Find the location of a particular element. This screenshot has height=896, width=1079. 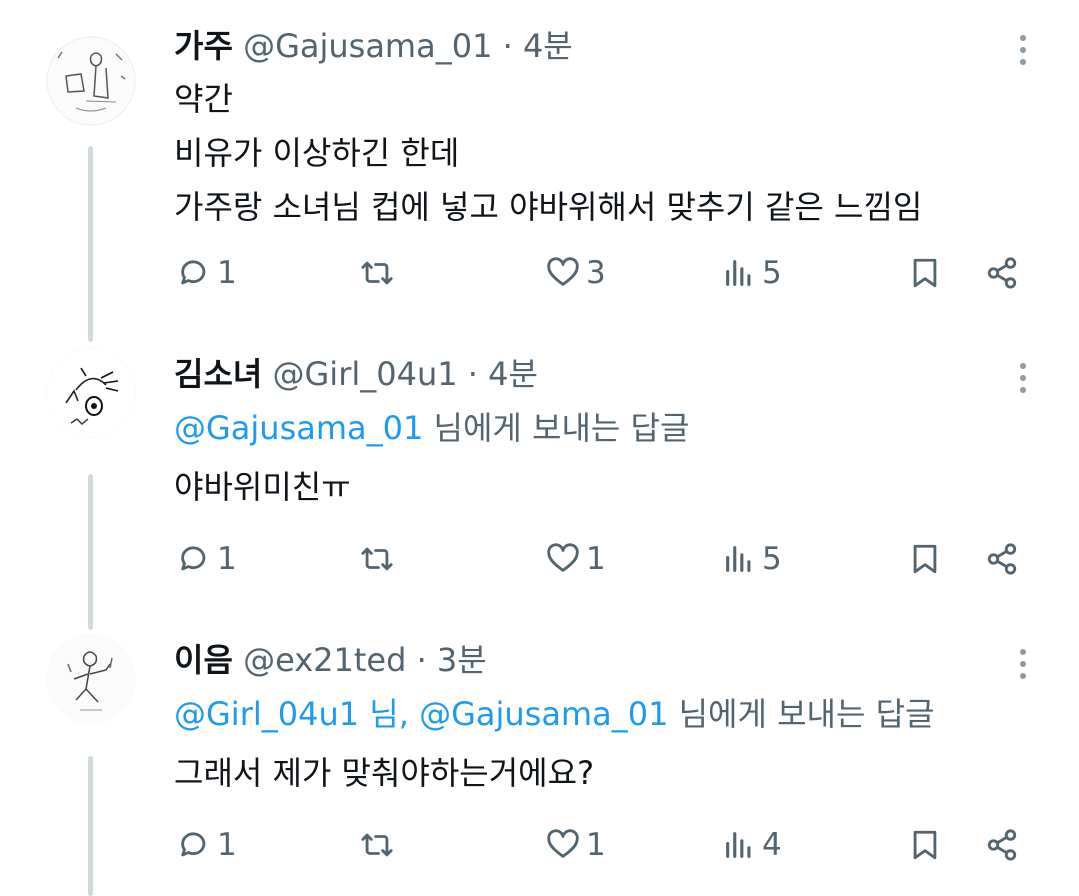

tweet-text-line: 야바위미친ㅠ is located at coordinates (262, 487).